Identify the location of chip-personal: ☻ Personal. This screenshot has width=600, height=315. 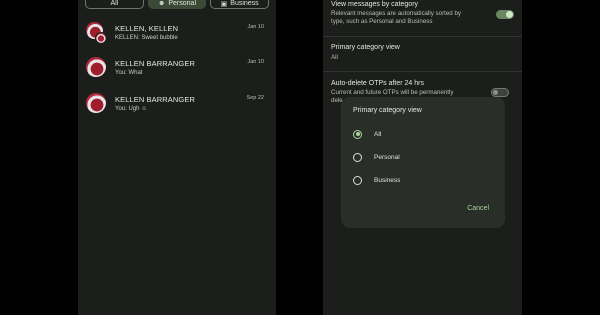
(177, 4).